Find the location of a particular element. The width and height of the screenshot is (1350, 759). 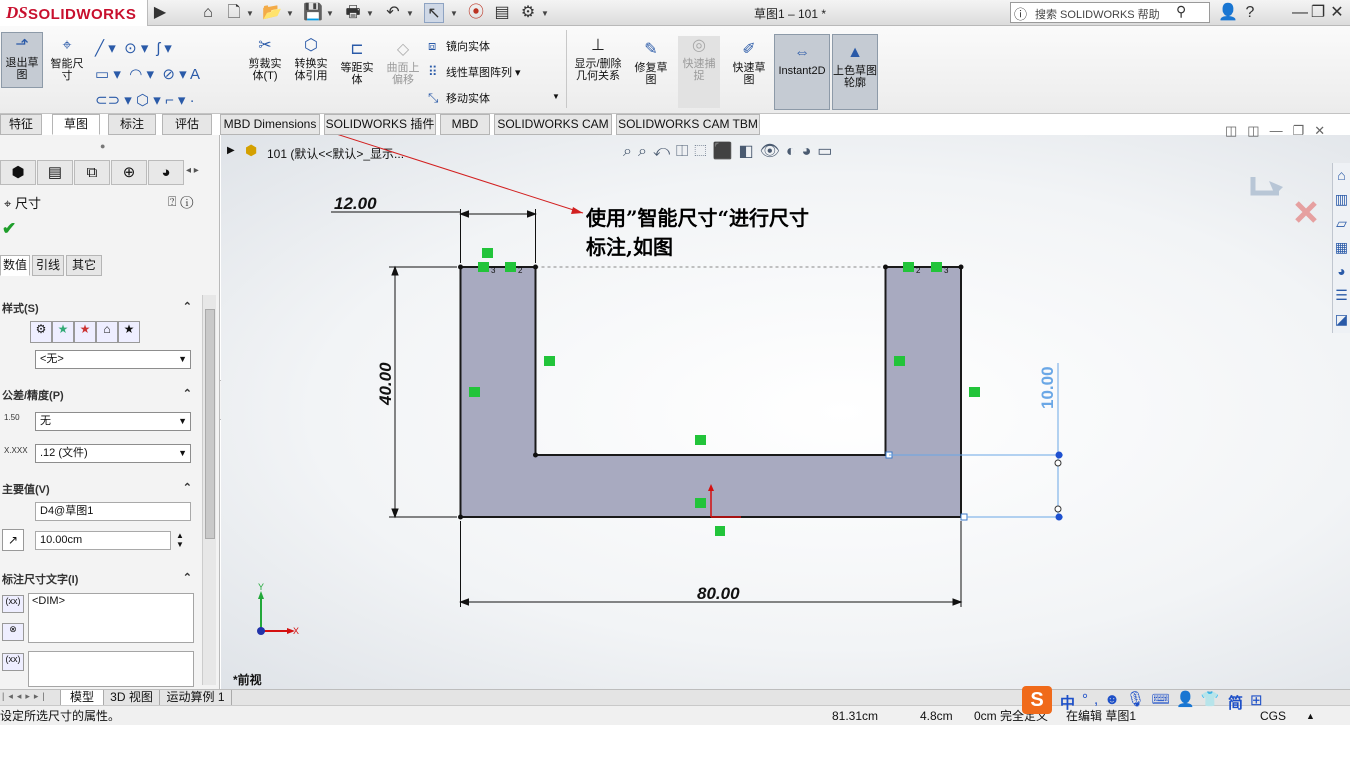

trim-entities-button: ✂ 剪裁实体(T) is located at coordinates (265, 59).